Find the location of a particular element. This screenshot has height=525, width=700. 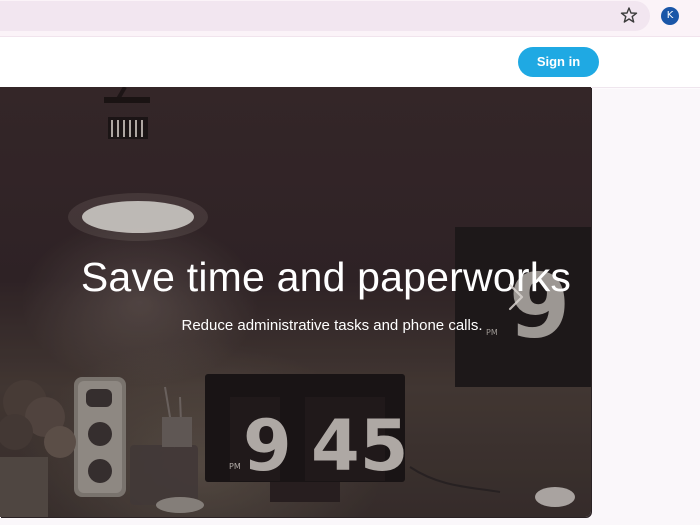

profile-avatar: K is located at coordinates (670, 16).